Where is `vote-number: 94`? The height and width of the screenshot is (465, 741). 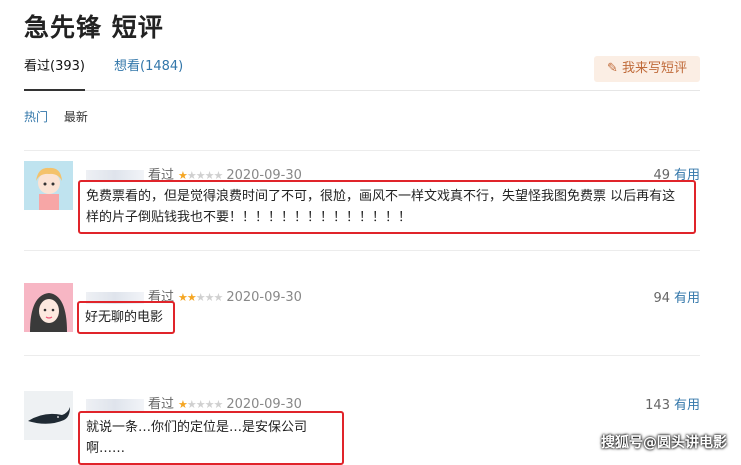
vote-number: 94 is located at coordinates (661, 298).